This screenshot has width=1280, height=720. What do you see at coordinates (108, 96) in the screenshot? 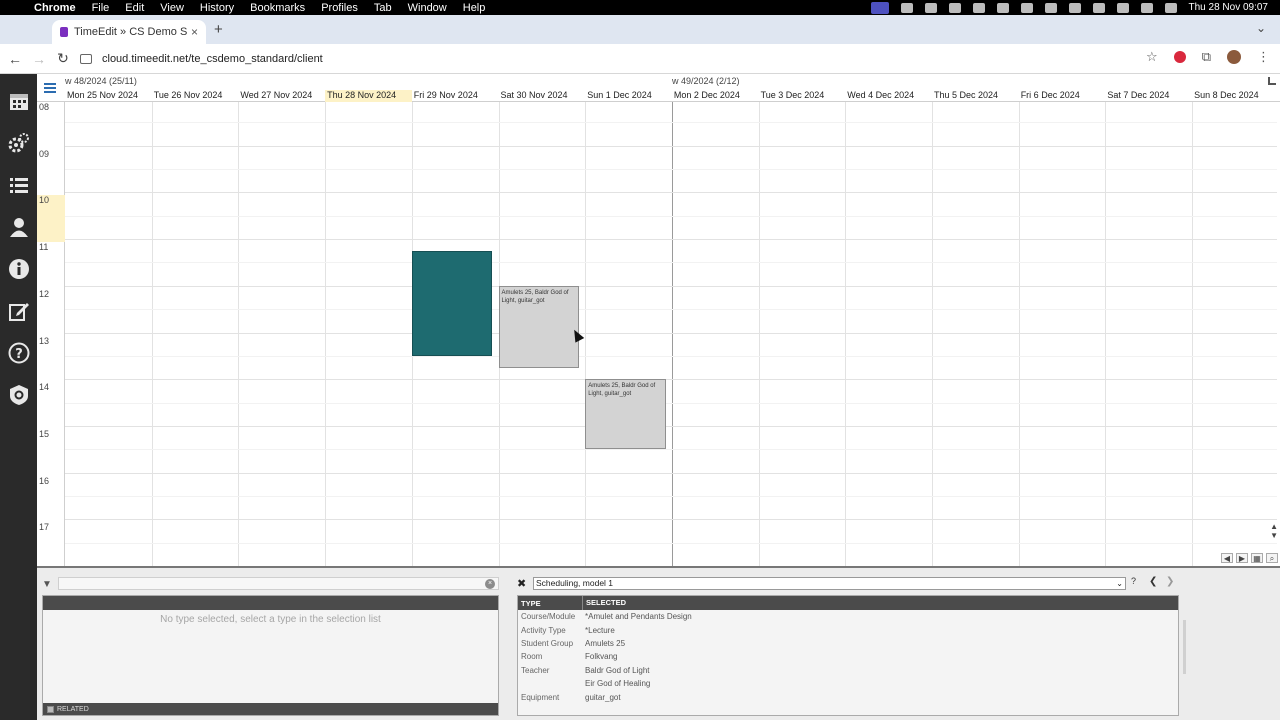
I see `day-header: Mon 25 Nov 2024` at bounding box center [108, 96].